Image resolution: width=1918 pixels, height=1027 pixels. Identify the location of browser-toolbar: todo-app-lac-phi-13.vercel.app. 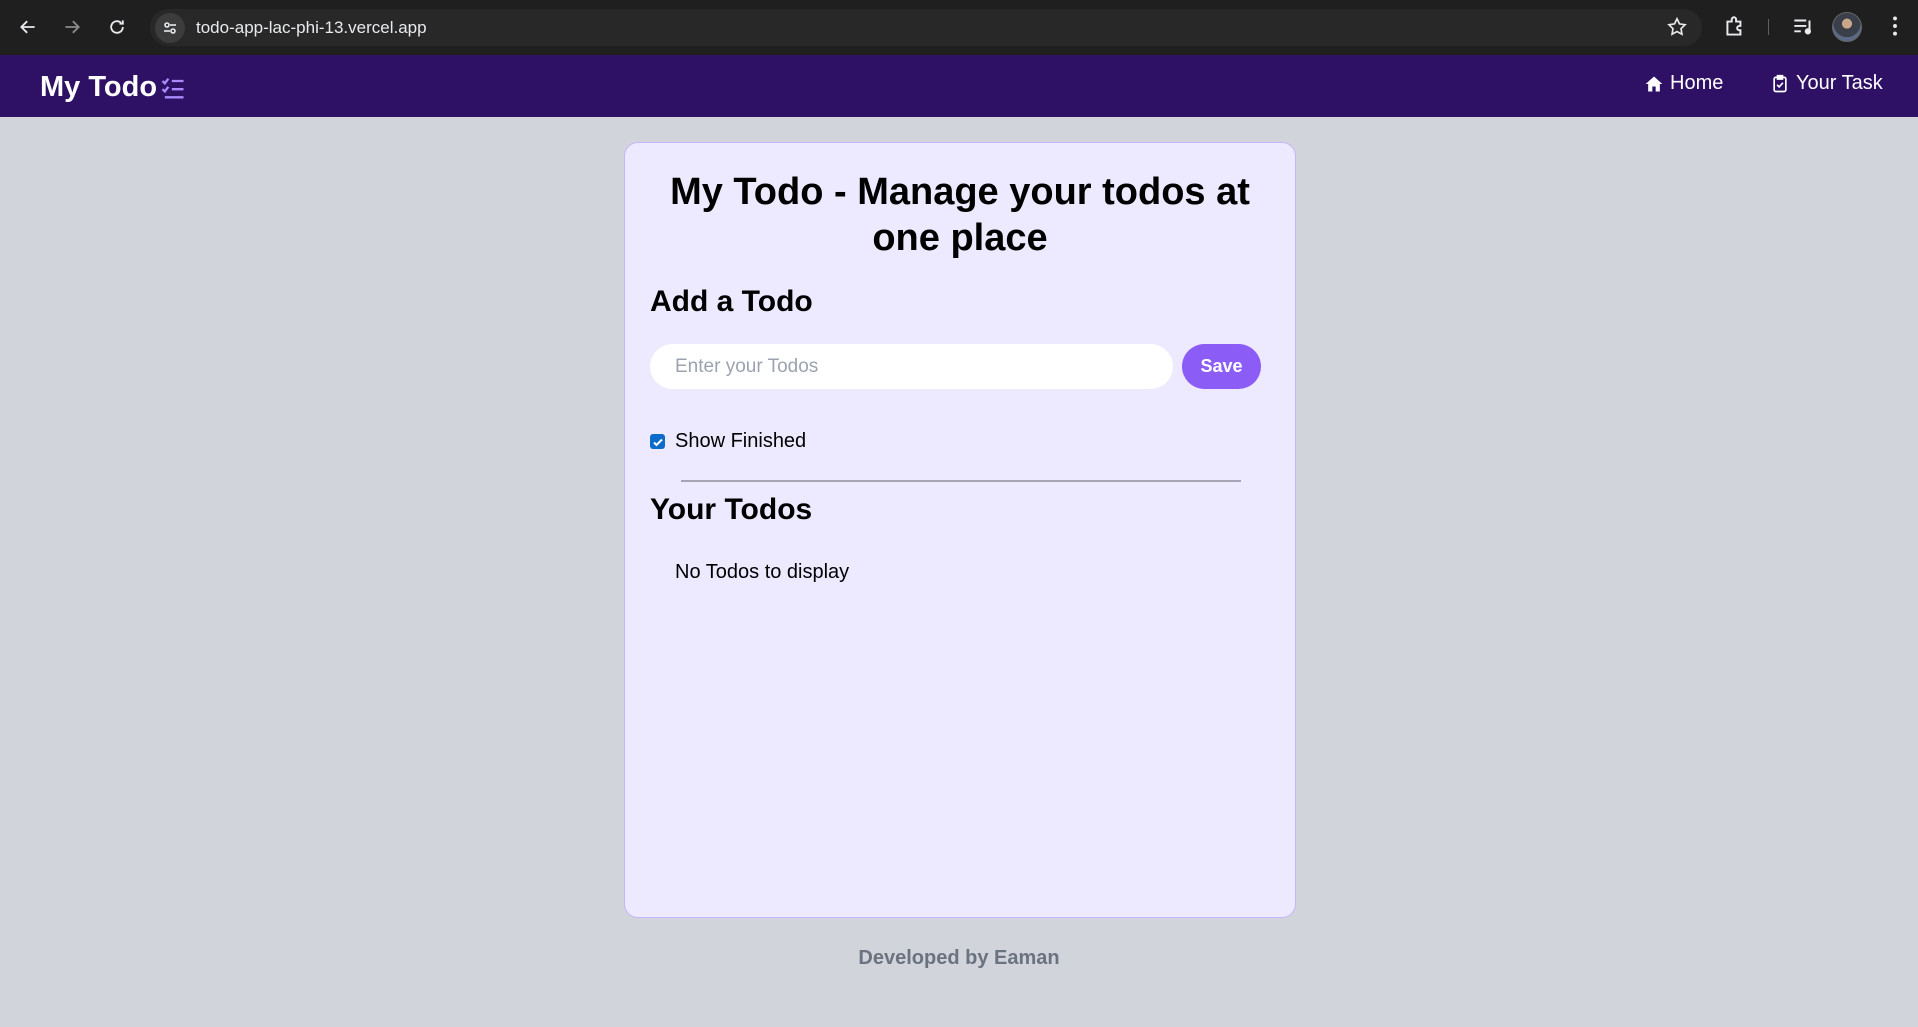
(959, 27).